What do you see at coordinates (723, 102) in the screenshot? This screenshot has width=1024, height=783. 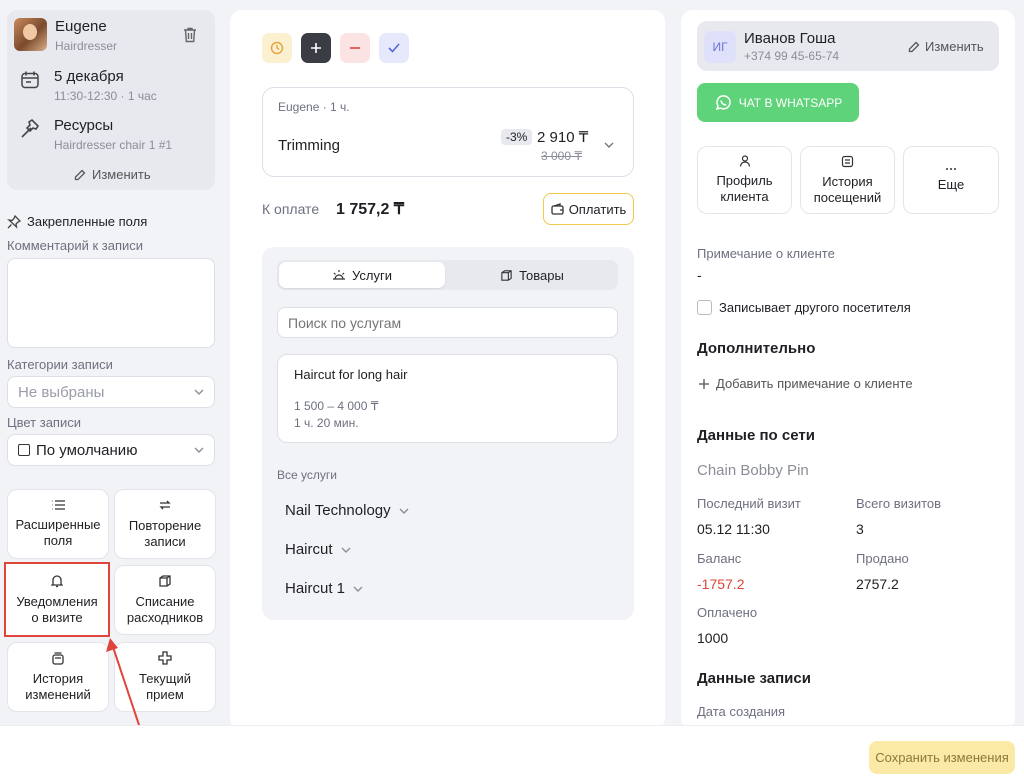 I see `whatsapp-icon` at bounding box center [723, 102].